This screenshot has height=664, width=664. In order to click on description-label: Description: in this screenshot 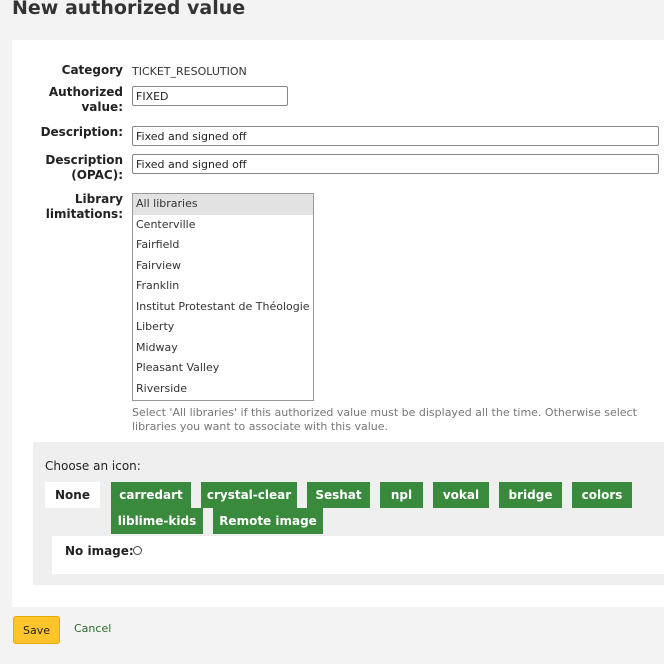, I will do `click(81, 132)`.